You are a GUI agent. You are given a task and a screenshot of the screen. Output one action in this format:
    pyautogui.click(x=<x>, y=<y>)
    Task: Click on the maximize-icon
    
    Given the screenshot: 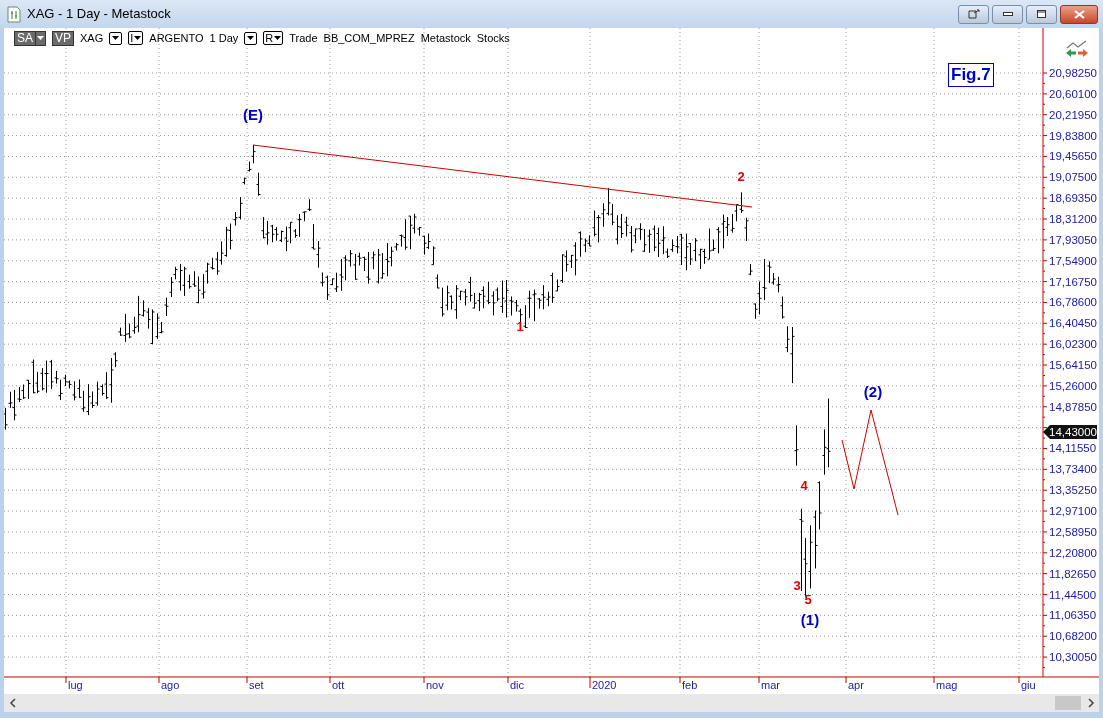 What is the action you would take?
    pyautogui.click(x=1041, y=14)
    